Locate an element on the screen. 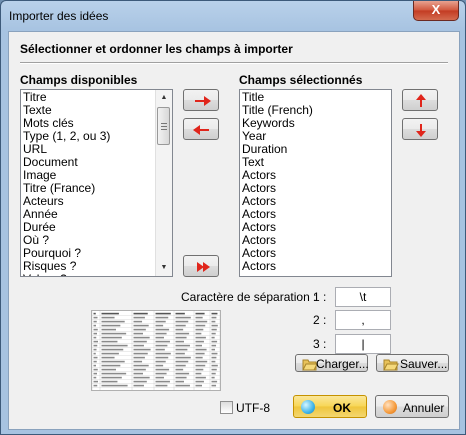 This screenshot has width=466, height=435. remove-field-button is located at coordinates (201, 129).